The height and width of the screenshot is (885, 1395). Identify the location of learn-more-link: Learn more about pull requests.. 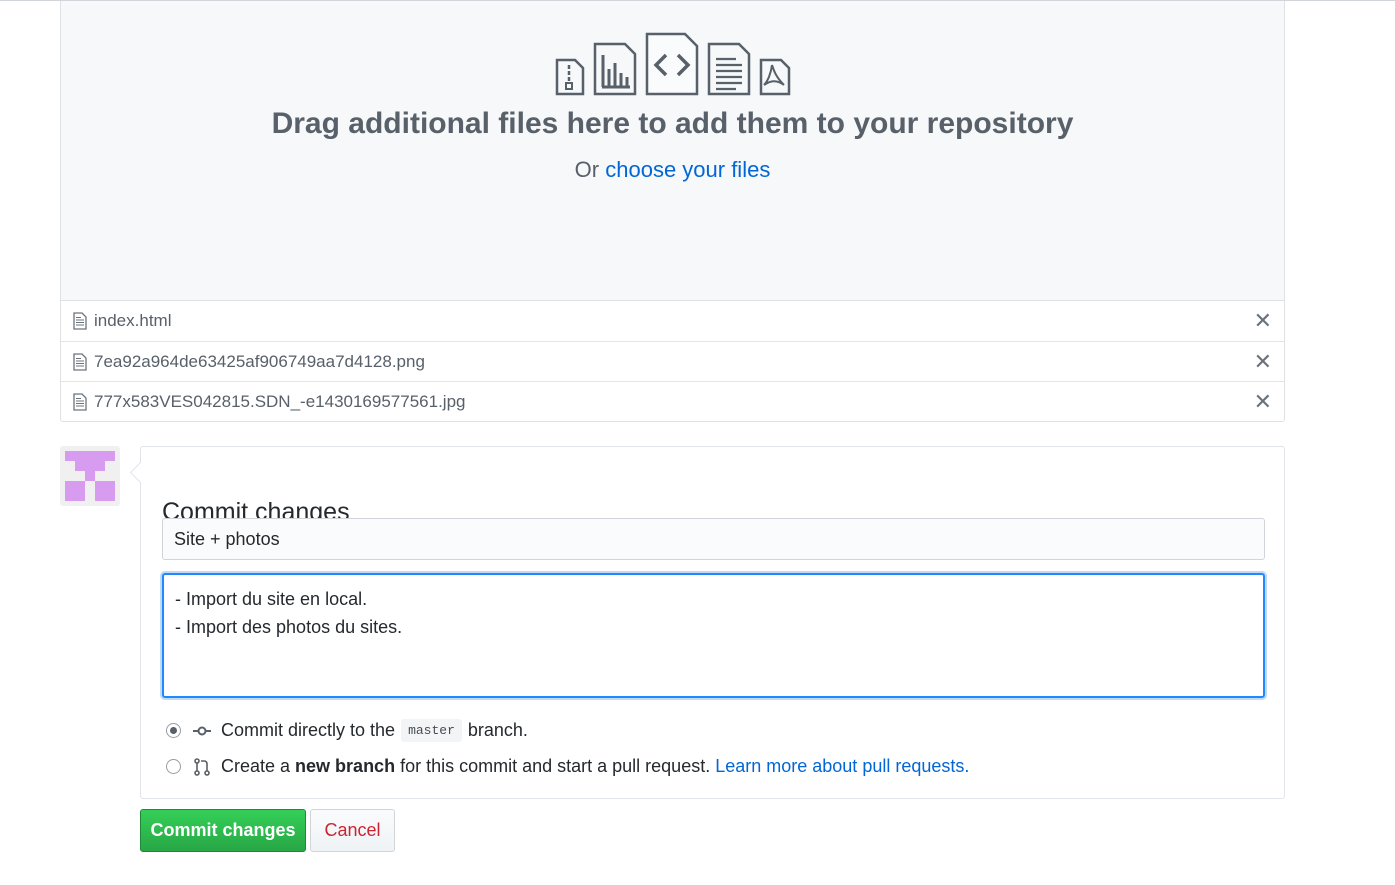
(842, 766).